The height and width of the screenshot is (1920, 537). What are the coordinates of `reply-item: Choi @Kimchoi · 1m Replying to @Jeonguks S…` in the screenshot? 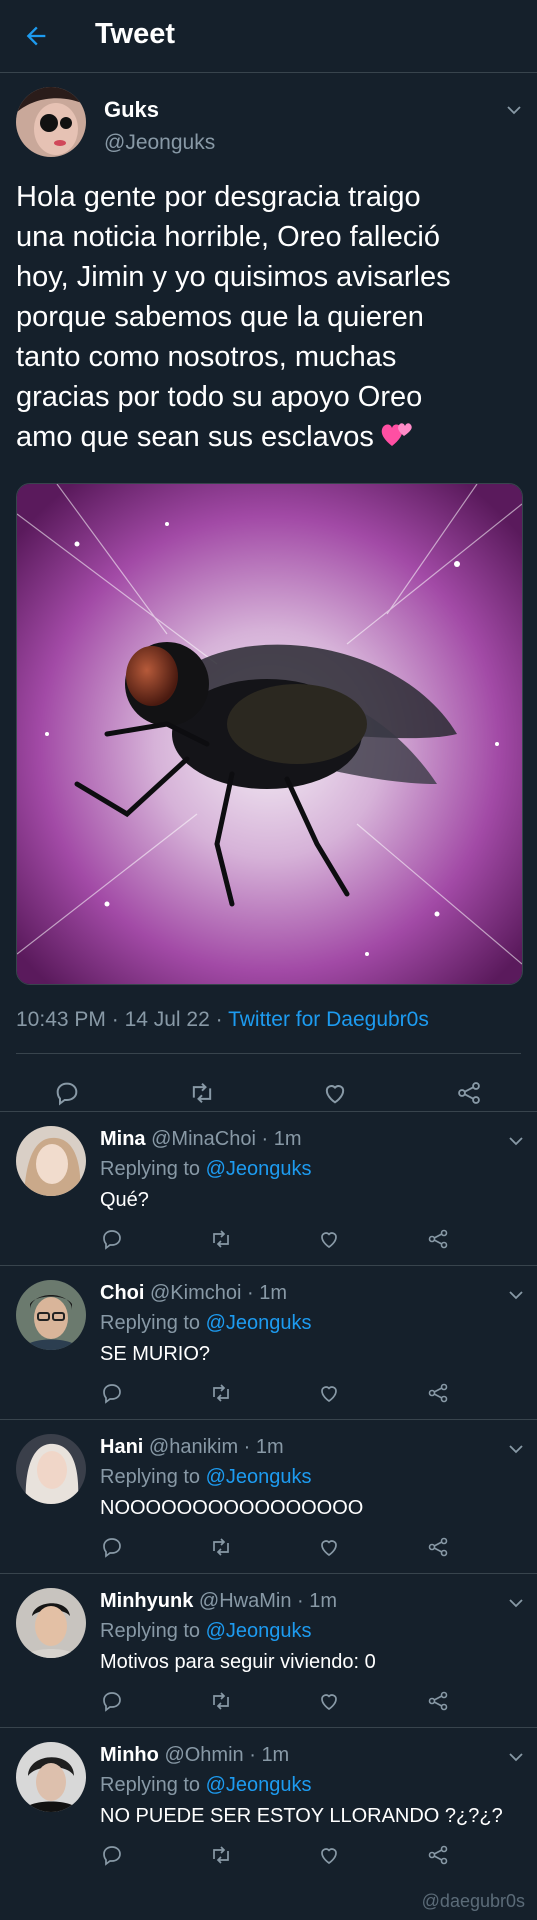 It's located at (268, 1342).